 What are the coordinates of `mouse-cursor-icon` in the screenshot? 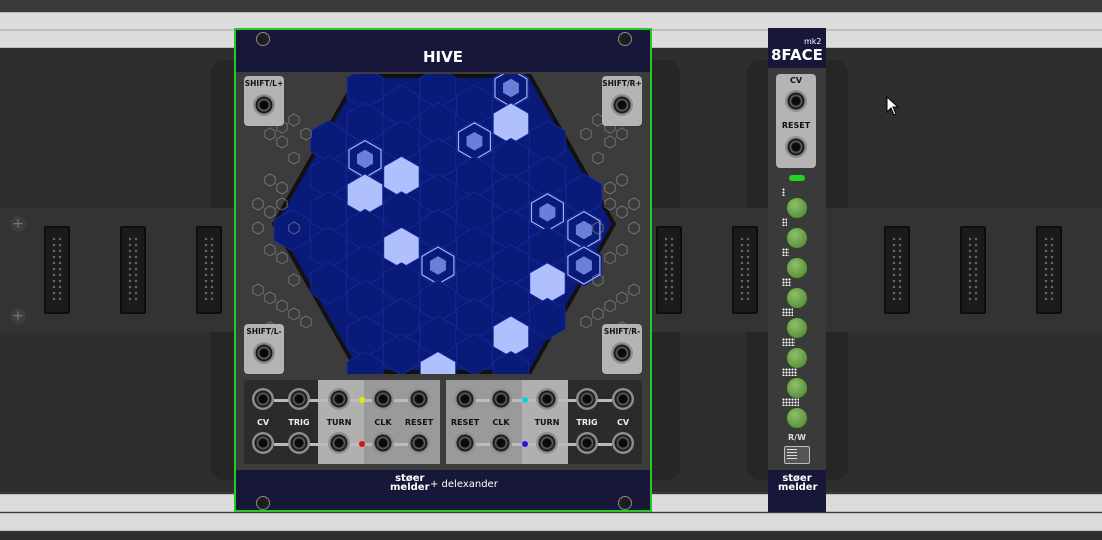 It's located at (893, 106).